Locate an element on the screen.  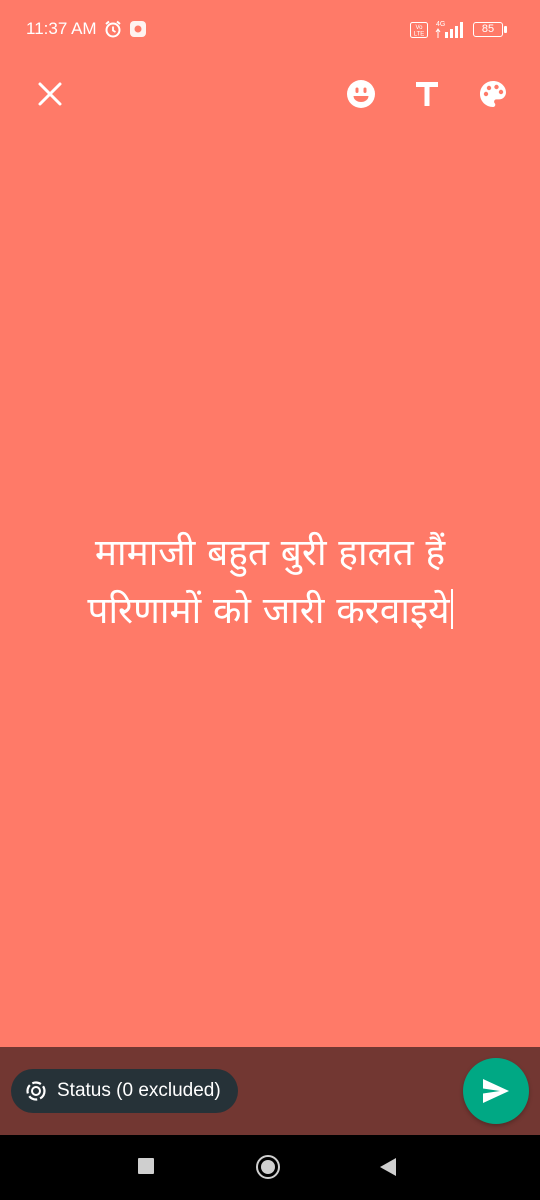
send-button is located at coordinates (496, 1091).